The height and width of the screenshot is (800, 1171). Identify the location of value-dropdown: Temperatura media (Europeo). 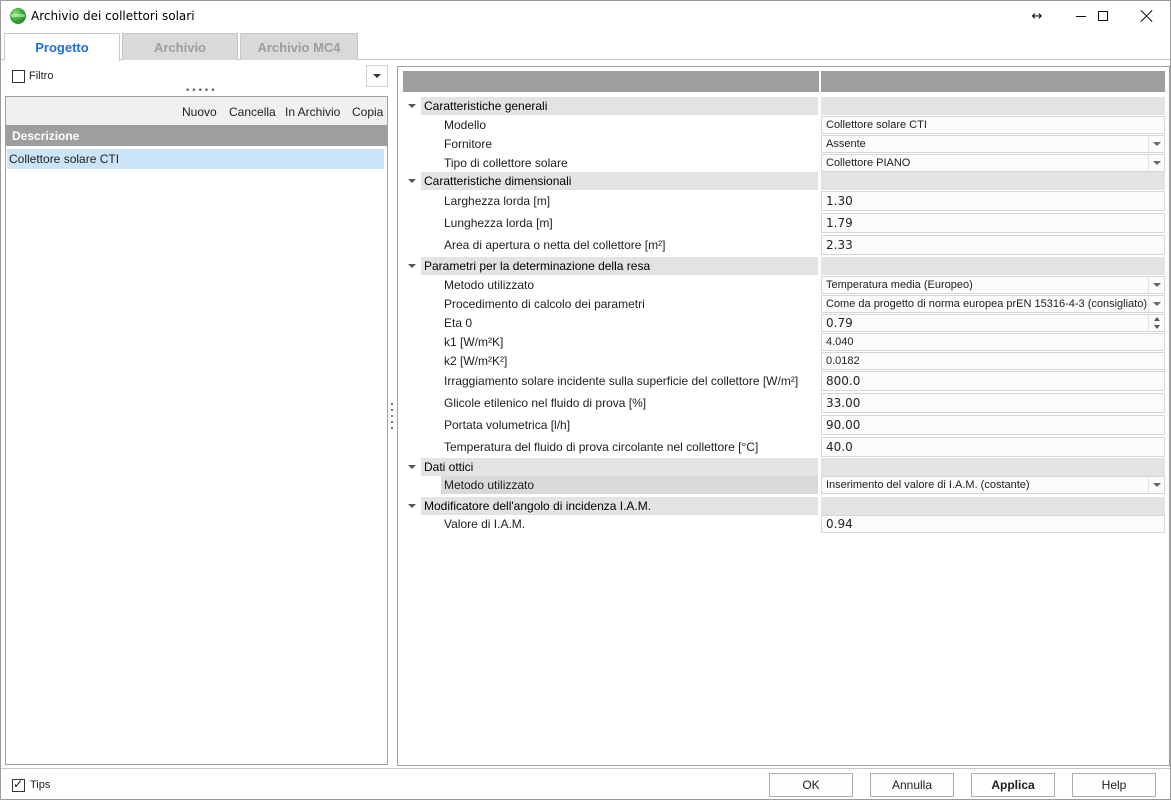
(993, 285).